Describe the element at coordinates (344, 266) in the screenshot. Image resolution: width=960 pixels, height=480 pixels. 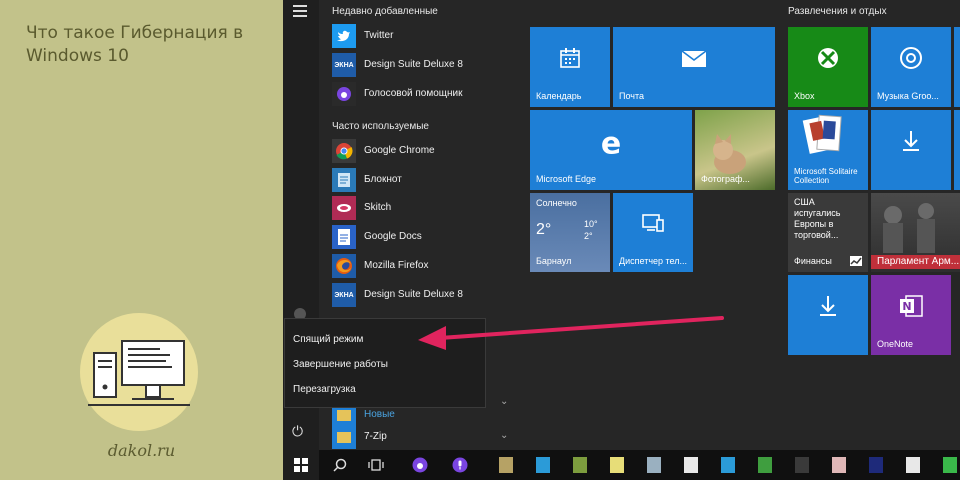
I see `firefox-icon` at that location.